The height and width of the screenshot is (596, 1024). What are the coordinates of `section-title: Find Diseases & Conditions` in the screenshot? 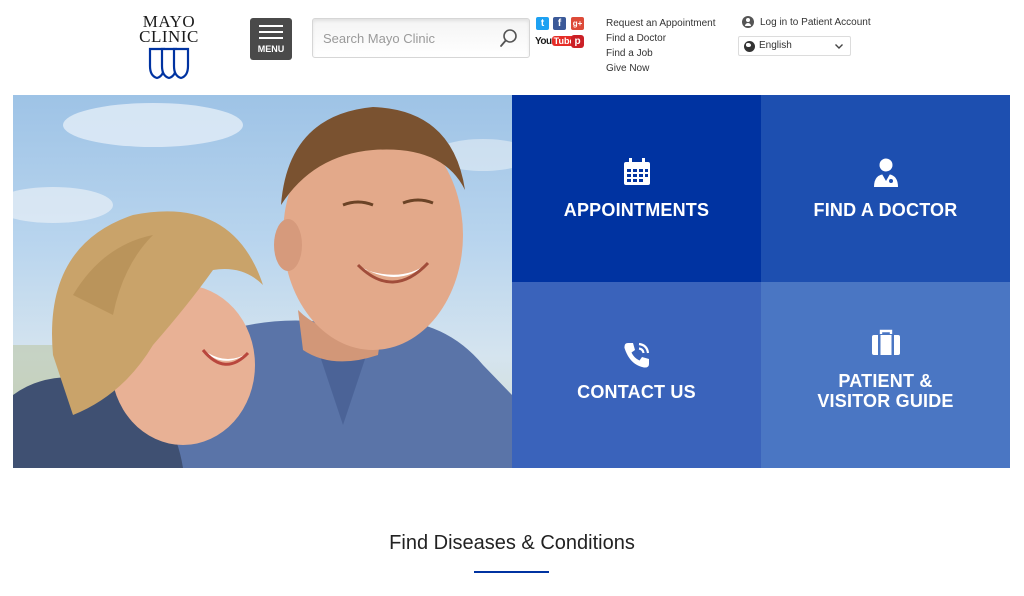 It's located at (512, 543).